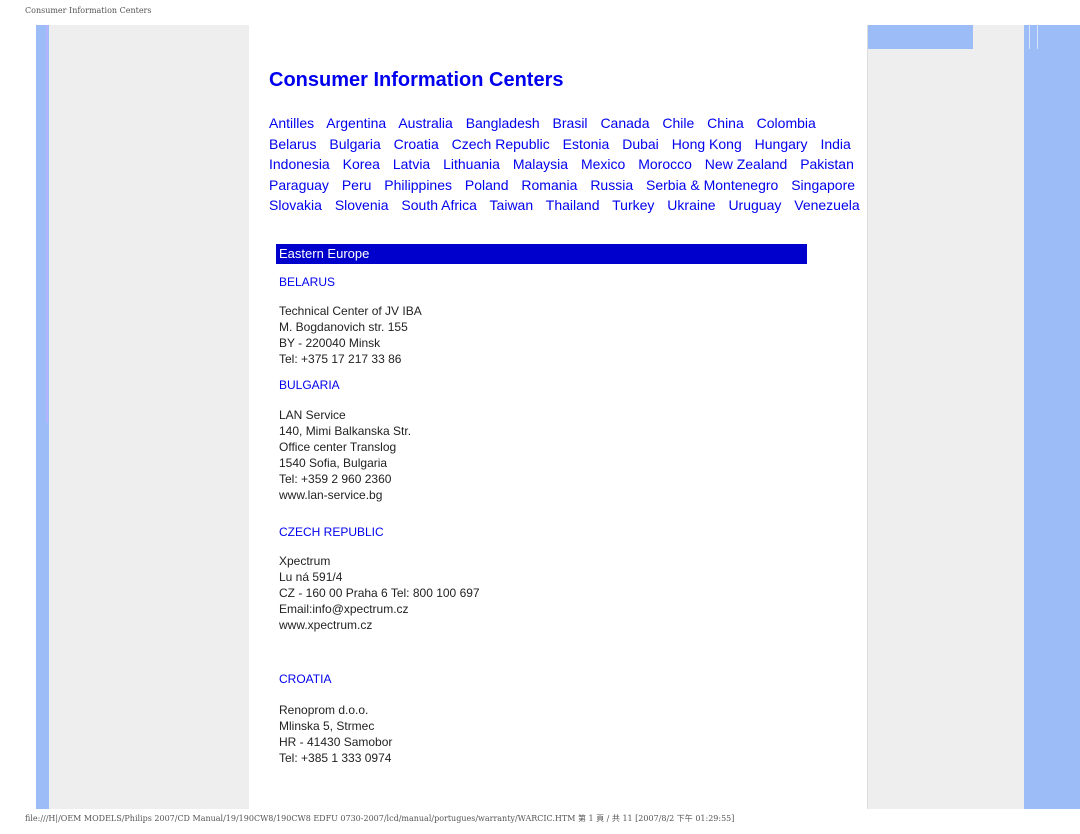 The image size is (1080, 834). Describe the element at coordinates (712, 185) in the screenshot. I see `country-link: Serbia & Montenegro` at that location.